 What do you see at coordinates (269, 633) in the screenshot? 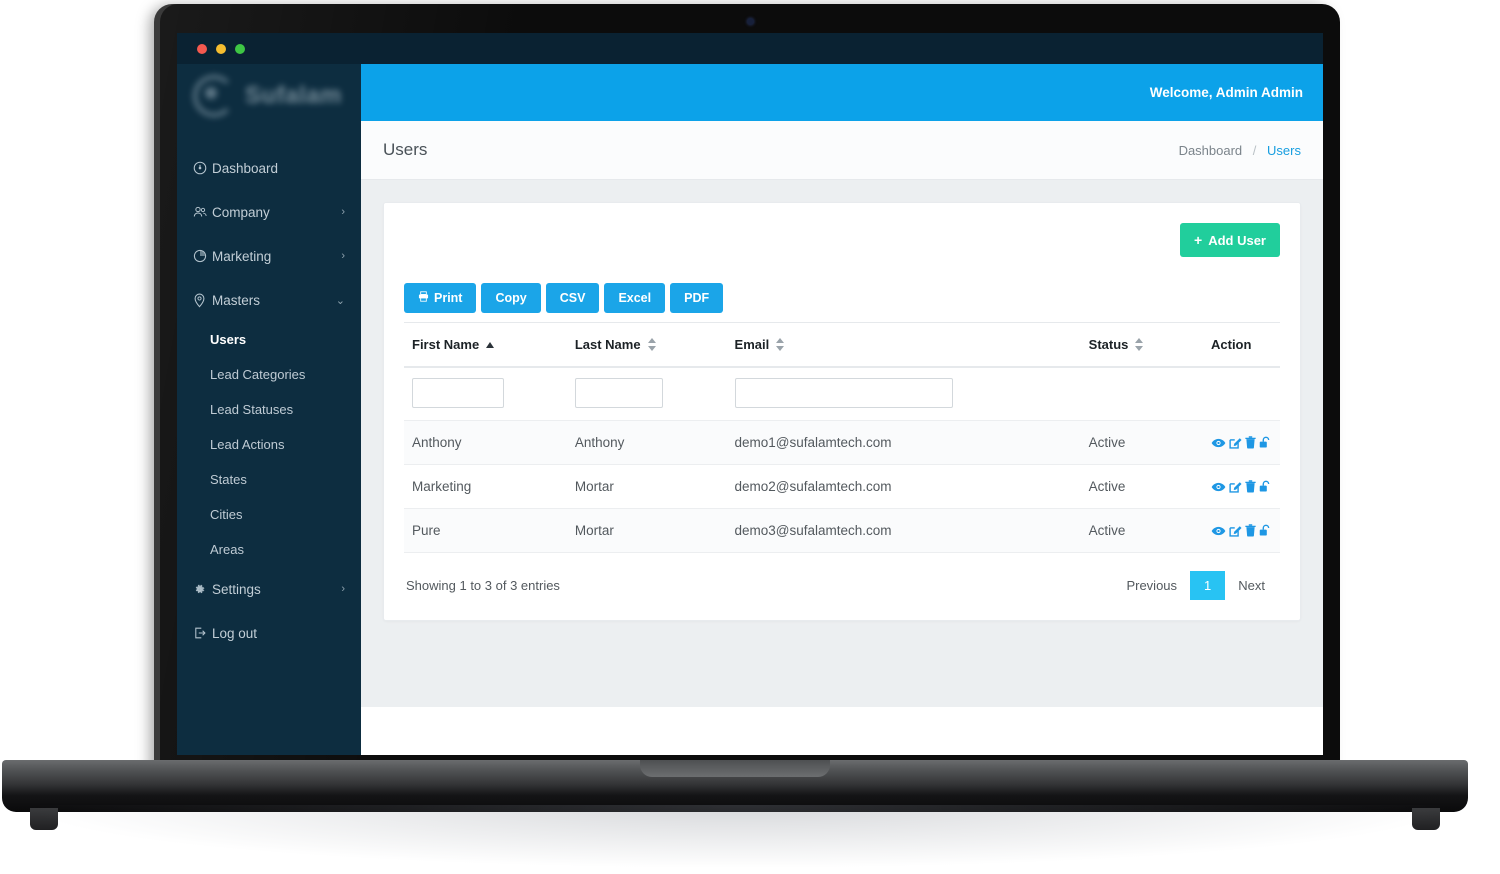
I see `sidebar-item-logout: Log out` at bounding box center [269, 633].